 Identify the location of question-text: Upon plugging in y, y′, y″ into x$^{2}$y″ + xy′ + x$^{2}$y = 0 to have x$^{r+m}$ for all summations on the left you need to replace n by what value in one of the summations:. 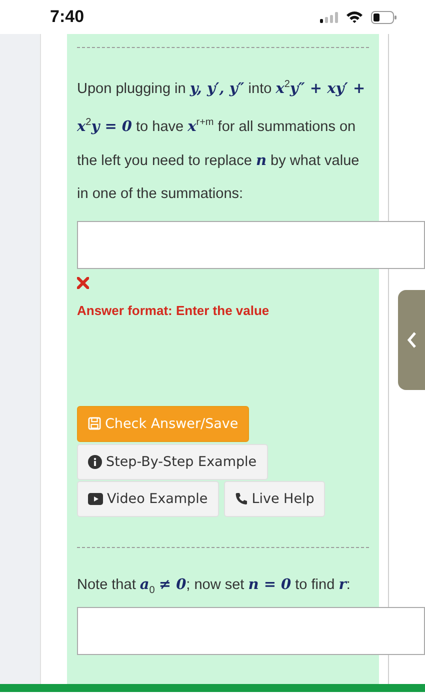
(221, 141).